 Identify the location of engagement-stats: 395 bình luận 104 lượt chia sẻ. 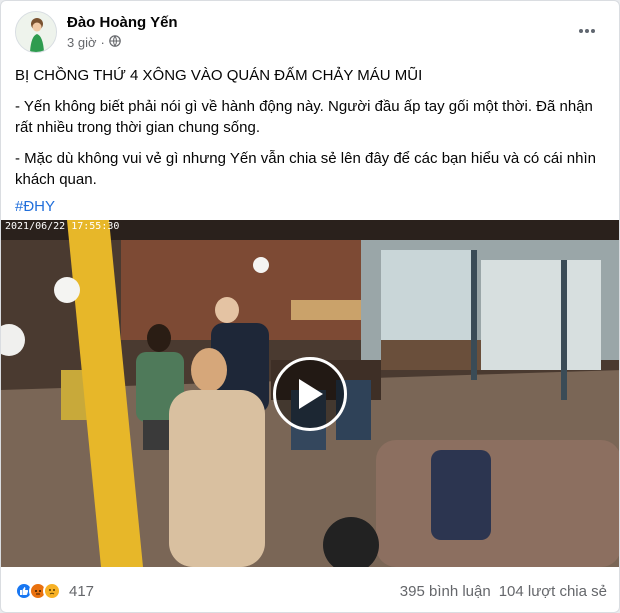
(503, 591).